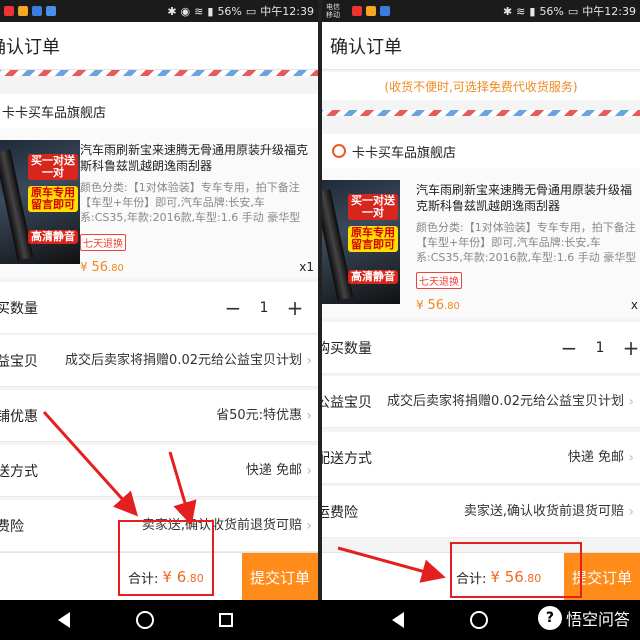  I want to click on recent-apps-icon, so click(226, 620).